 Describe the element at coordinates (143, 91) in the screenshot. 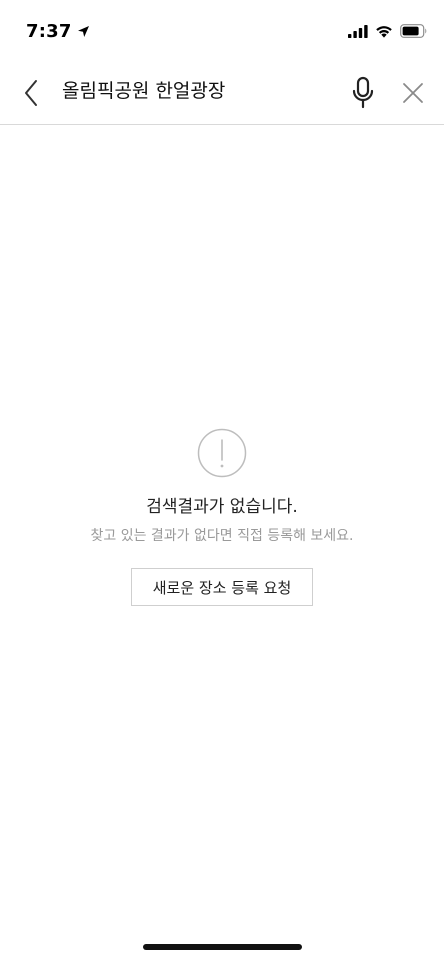

I see `search-input: 올림픽공원 한얼광장` at that location.